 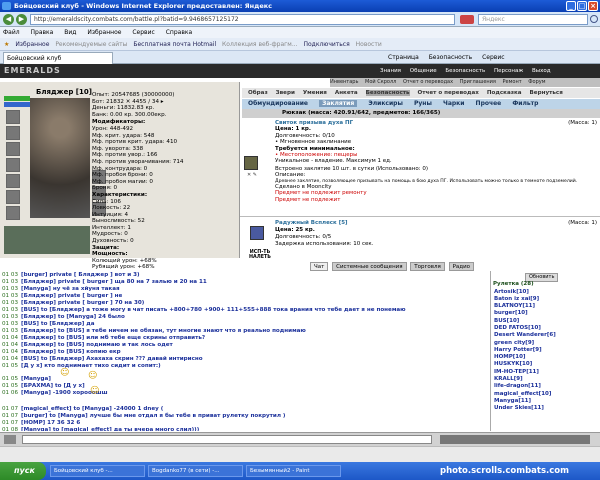 I want to click on roulette-player: Baton iz xai[9], so click(x=547, y=299).